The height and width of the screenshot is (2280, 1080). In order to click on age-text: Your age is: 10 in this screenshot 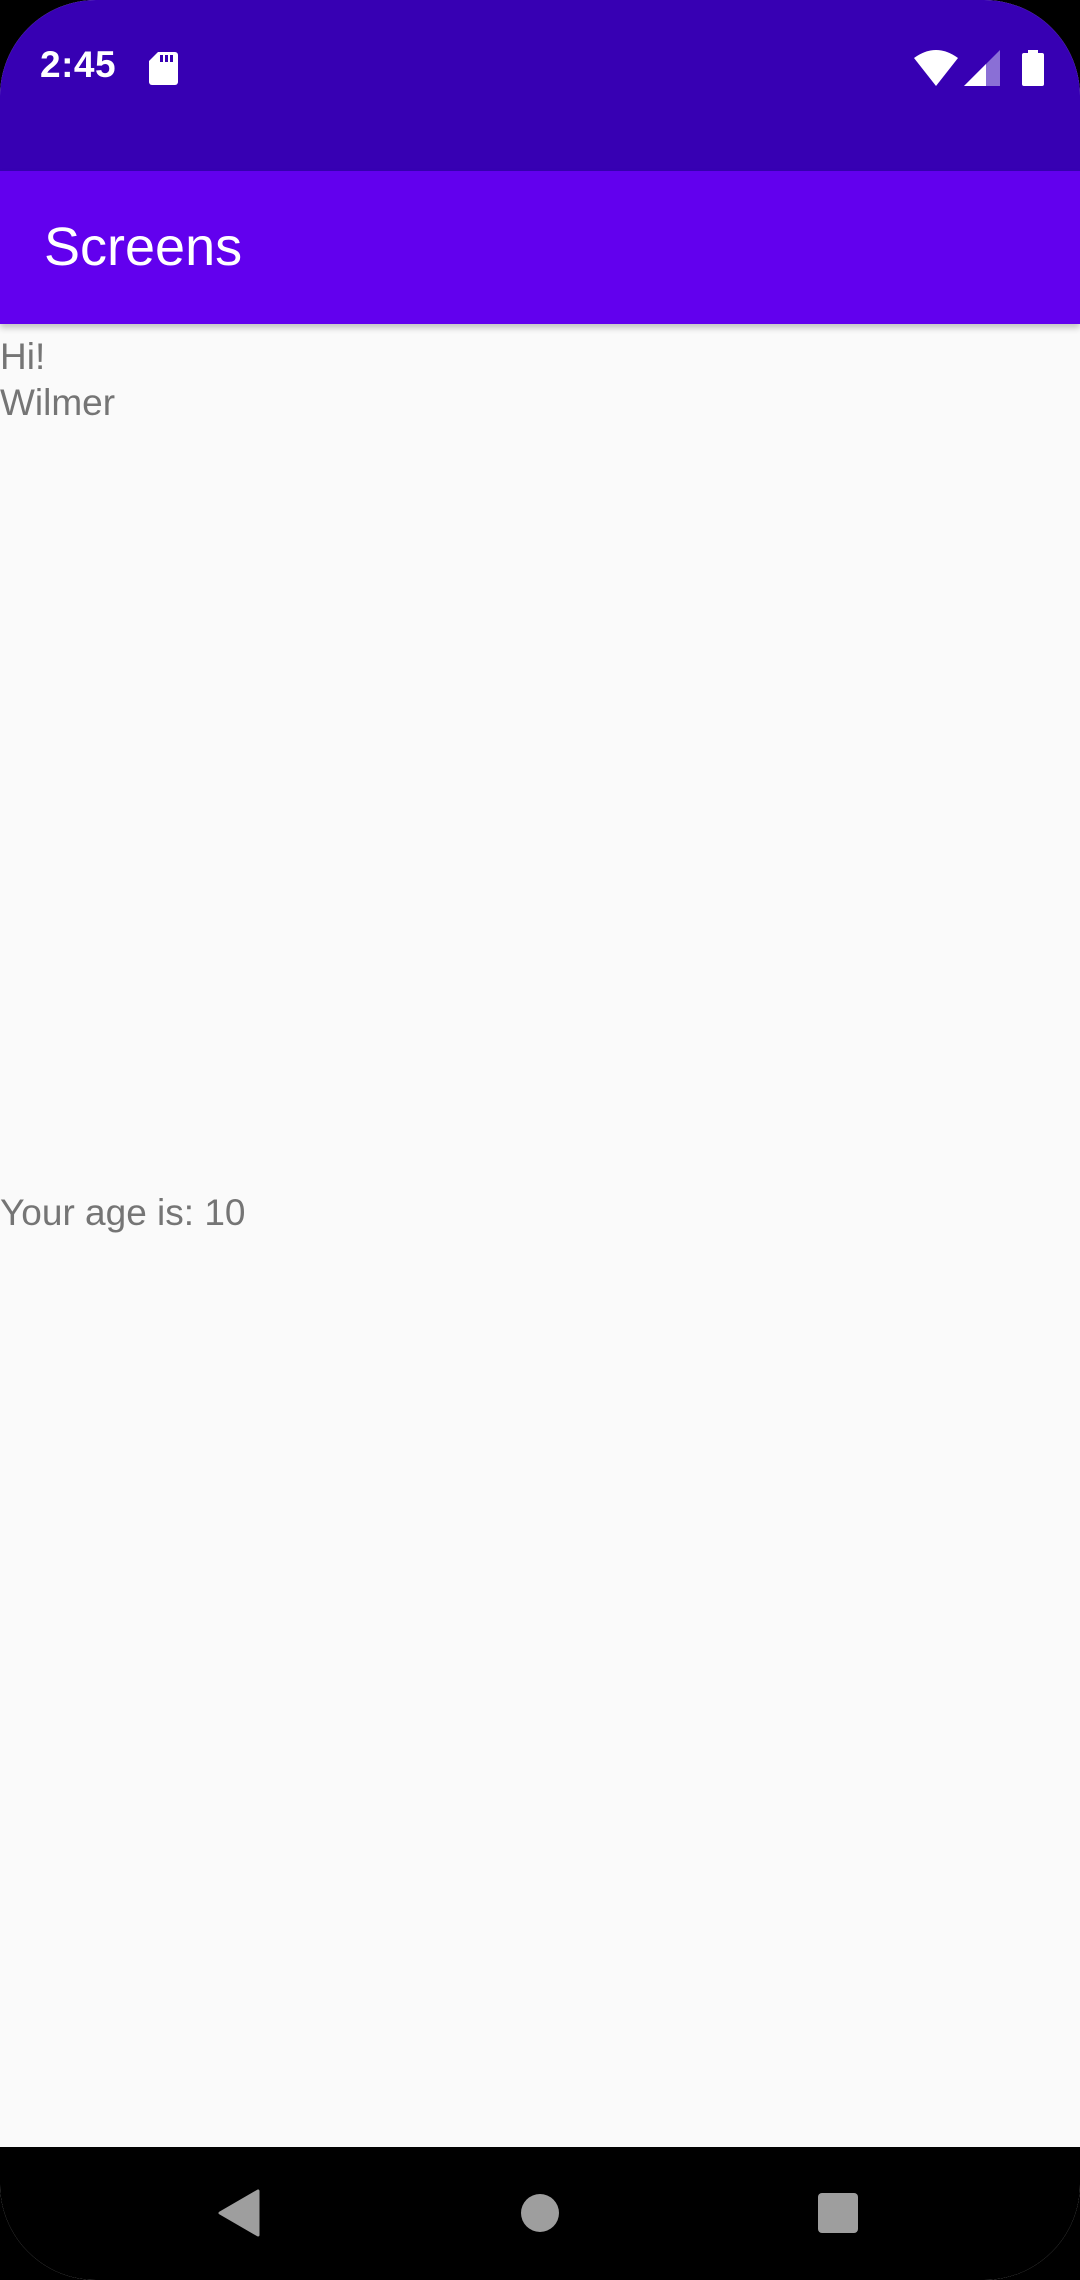, I will do `click(123, 1212)`.